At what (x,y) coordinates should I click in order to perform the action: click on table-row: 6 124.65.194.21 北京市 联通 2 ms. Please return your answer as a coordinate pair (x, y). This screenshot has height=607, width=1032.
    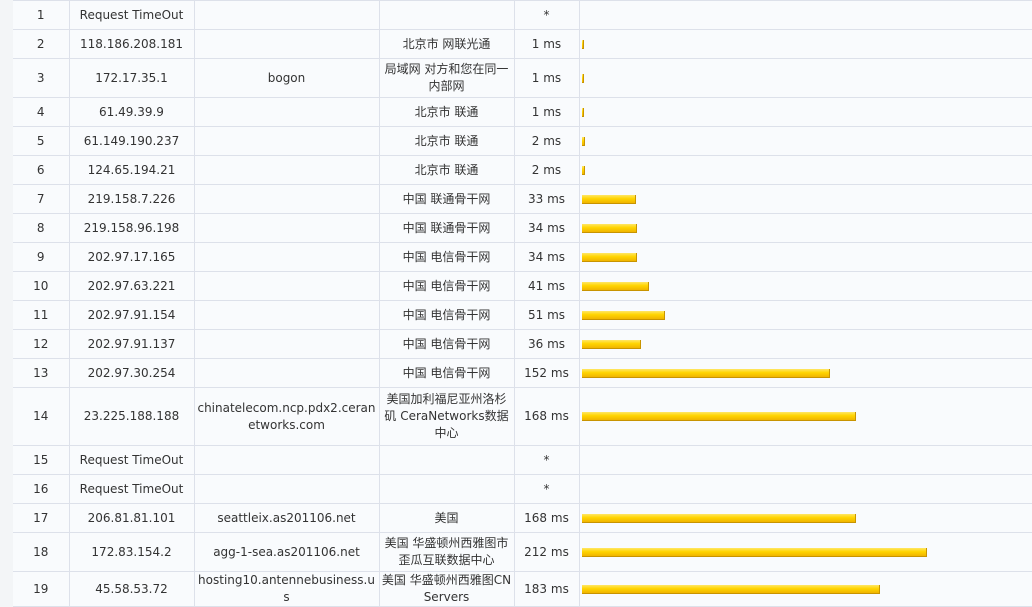
    Looking at the image, I should click on (522, 170).